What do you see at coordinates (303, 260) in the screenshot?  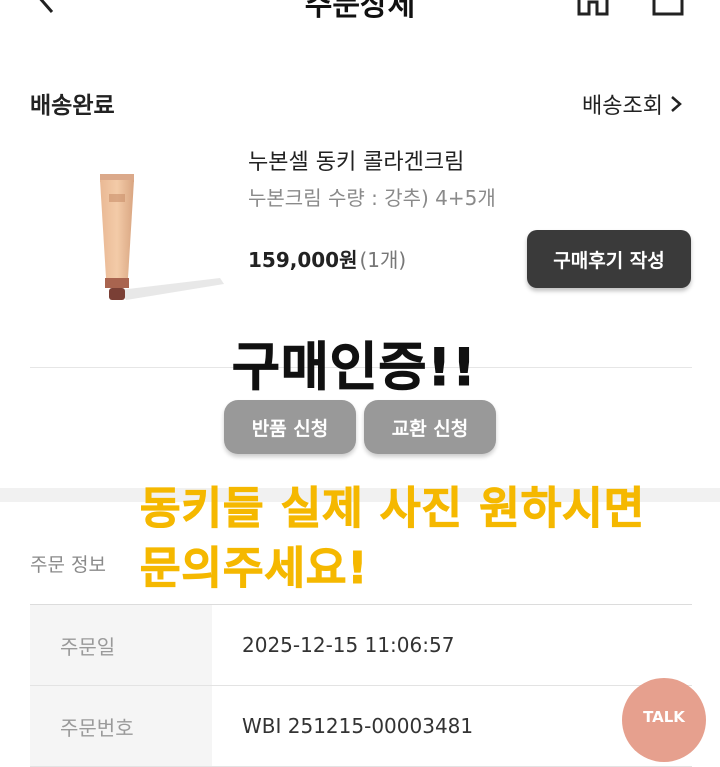 I see `product-price: 159,000원` at bounding box center [303, 260].